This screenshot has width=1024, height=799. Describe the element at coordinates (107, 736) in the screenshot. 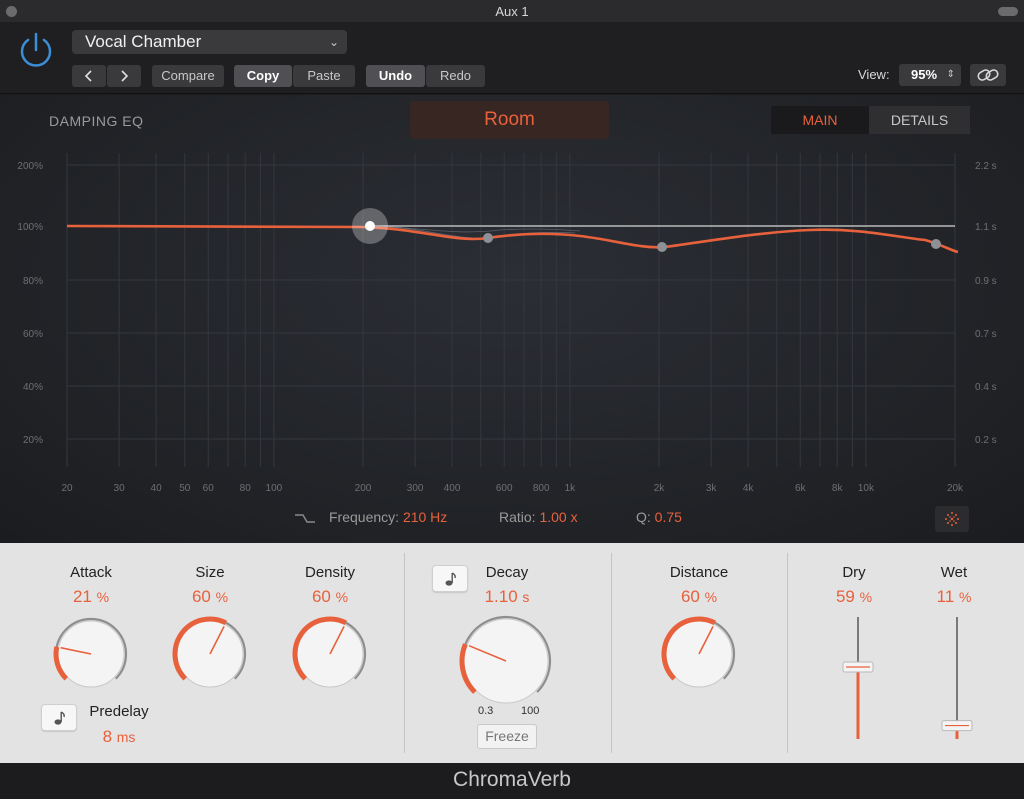

I see `predelay-value: 8` at that location.